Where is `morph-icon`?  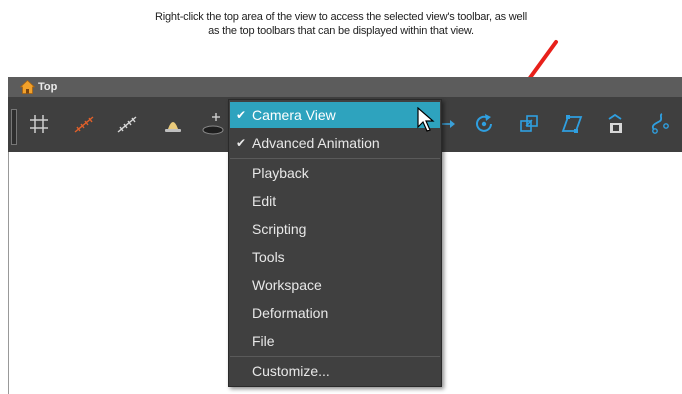
morph-icon is located at coordinates (660, 124).